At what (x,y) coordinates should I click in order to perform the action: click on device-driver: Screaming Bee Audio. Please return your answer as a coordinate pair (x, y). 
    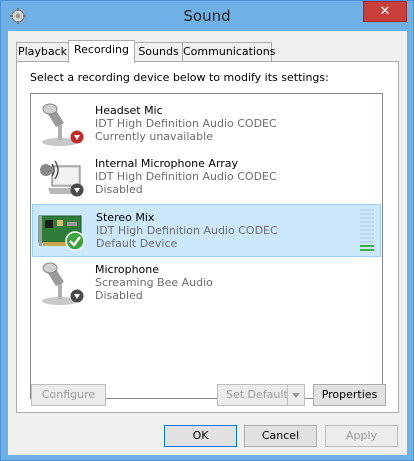
    Looking at the image, I should click on (154, 282).